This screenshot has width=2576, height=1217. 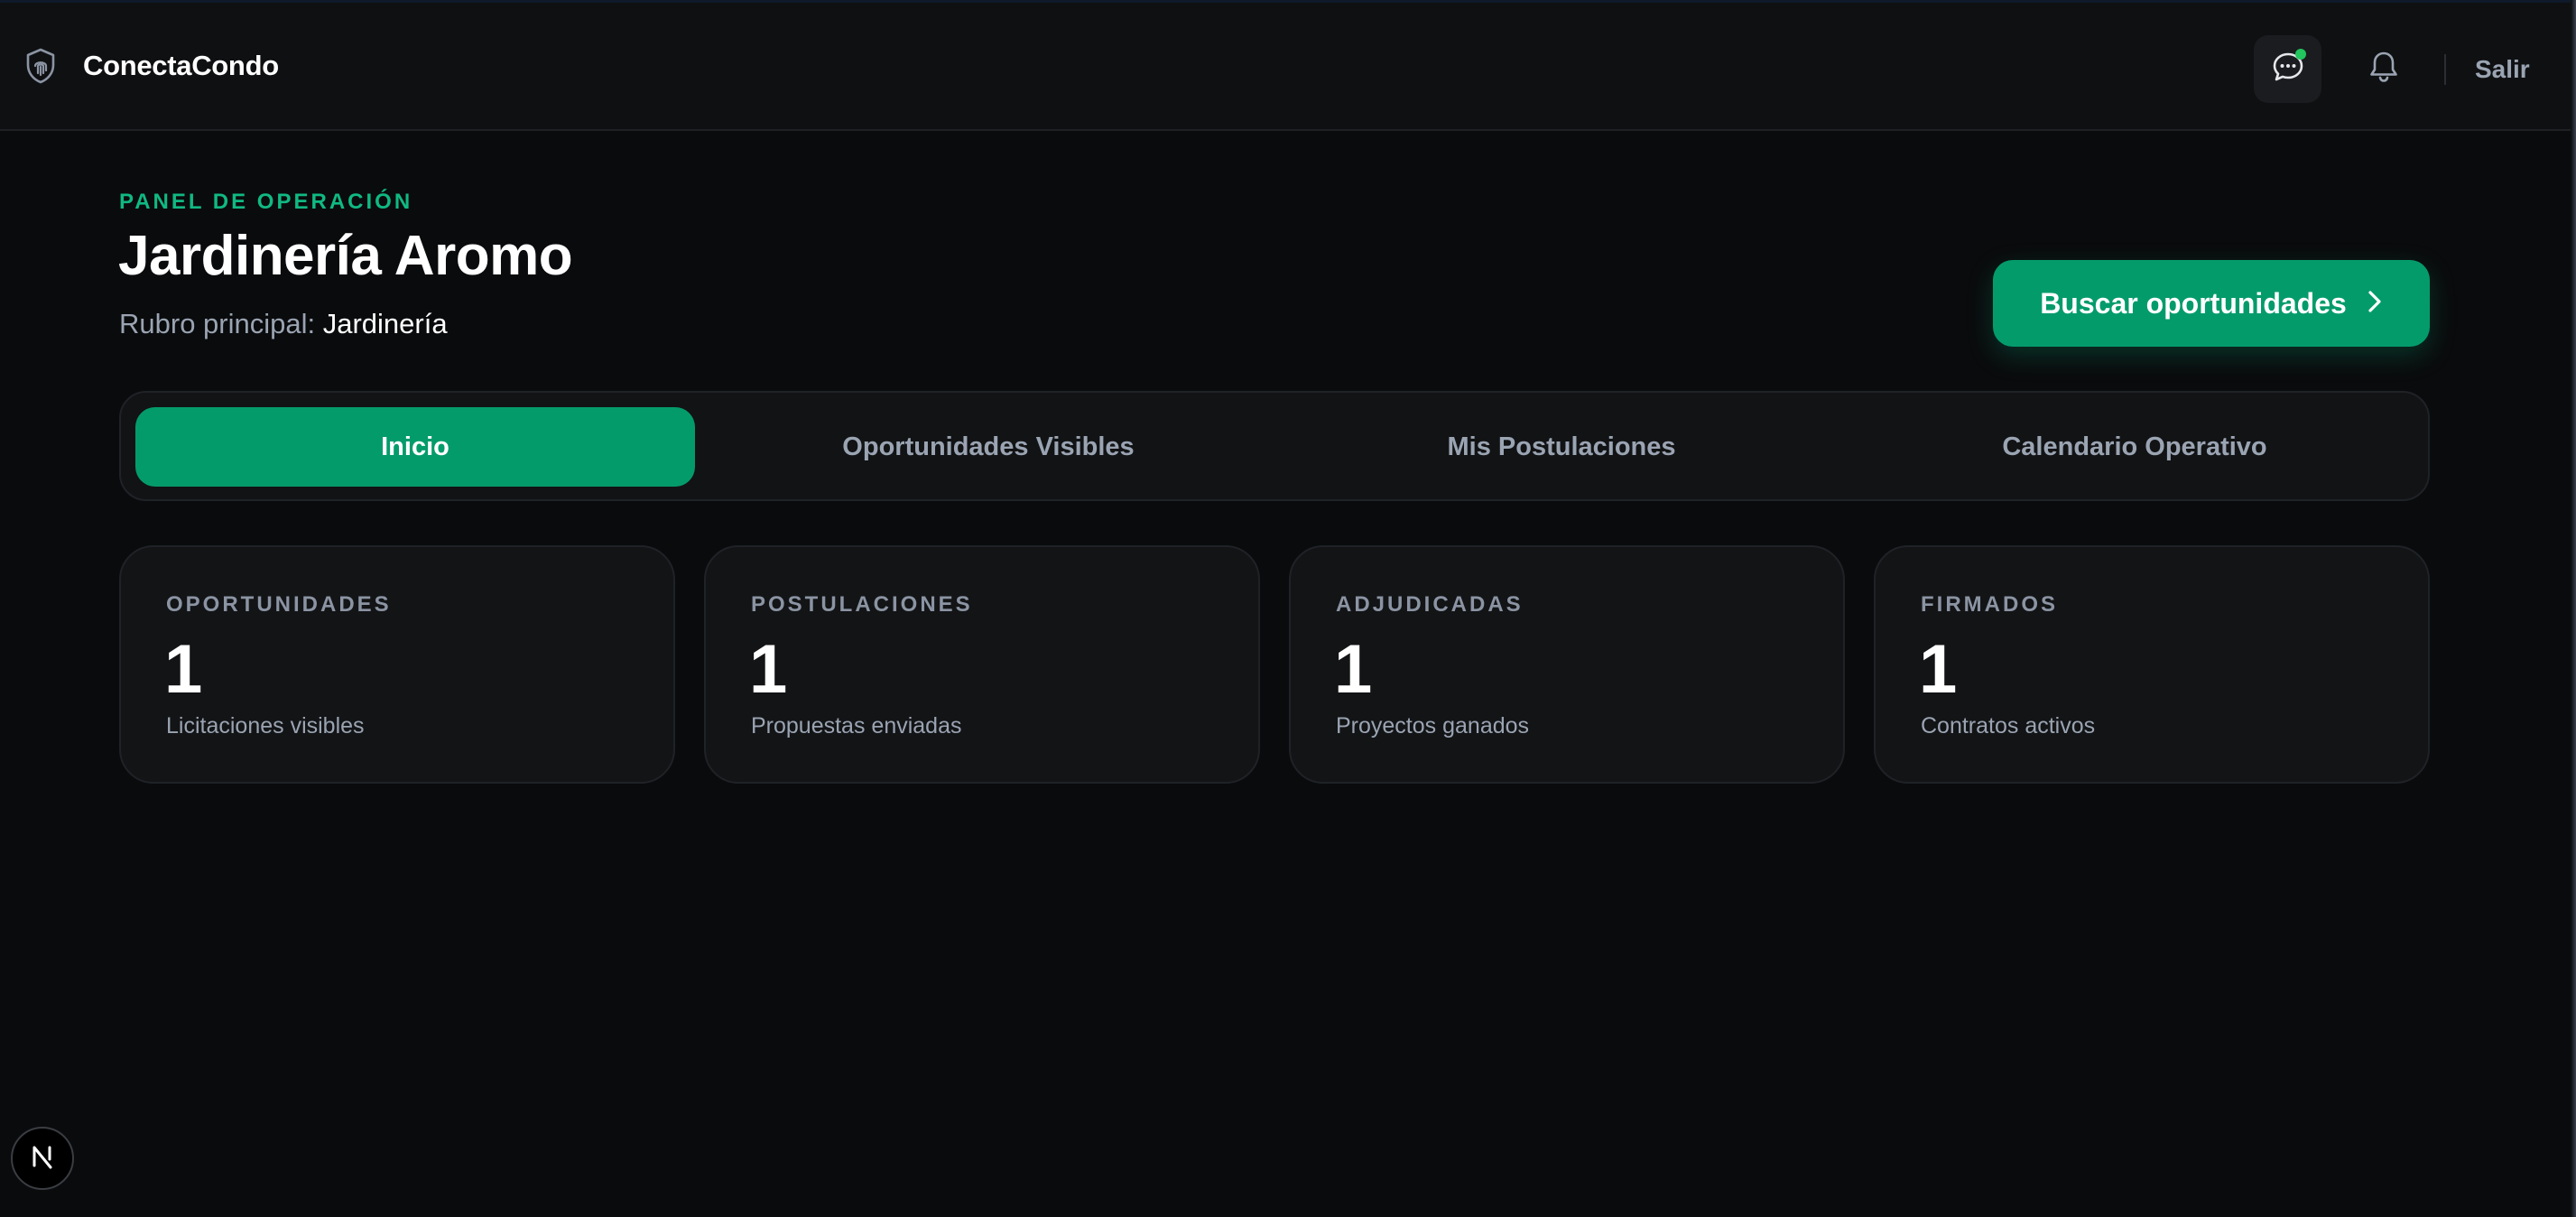 What do you see at coordinates (181, 65) in the screenshot?
I see `brand-name: ConectaCondo` at bounding box center [181, 65].